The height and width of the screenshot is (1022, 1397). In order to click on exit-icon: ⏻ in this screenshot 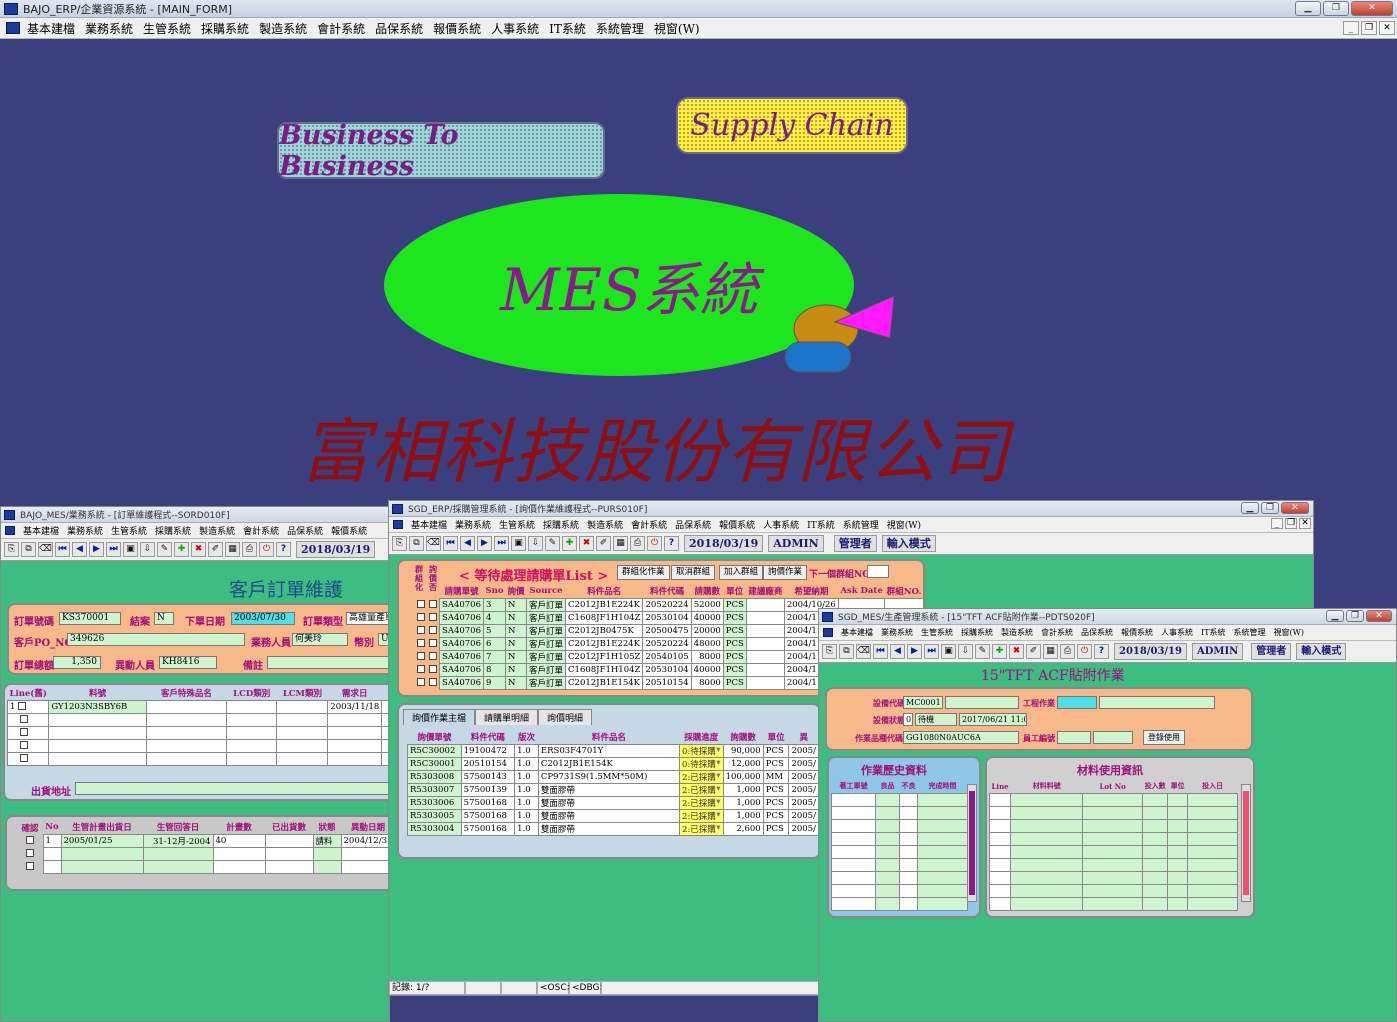, I will do `click(266, 549)`.